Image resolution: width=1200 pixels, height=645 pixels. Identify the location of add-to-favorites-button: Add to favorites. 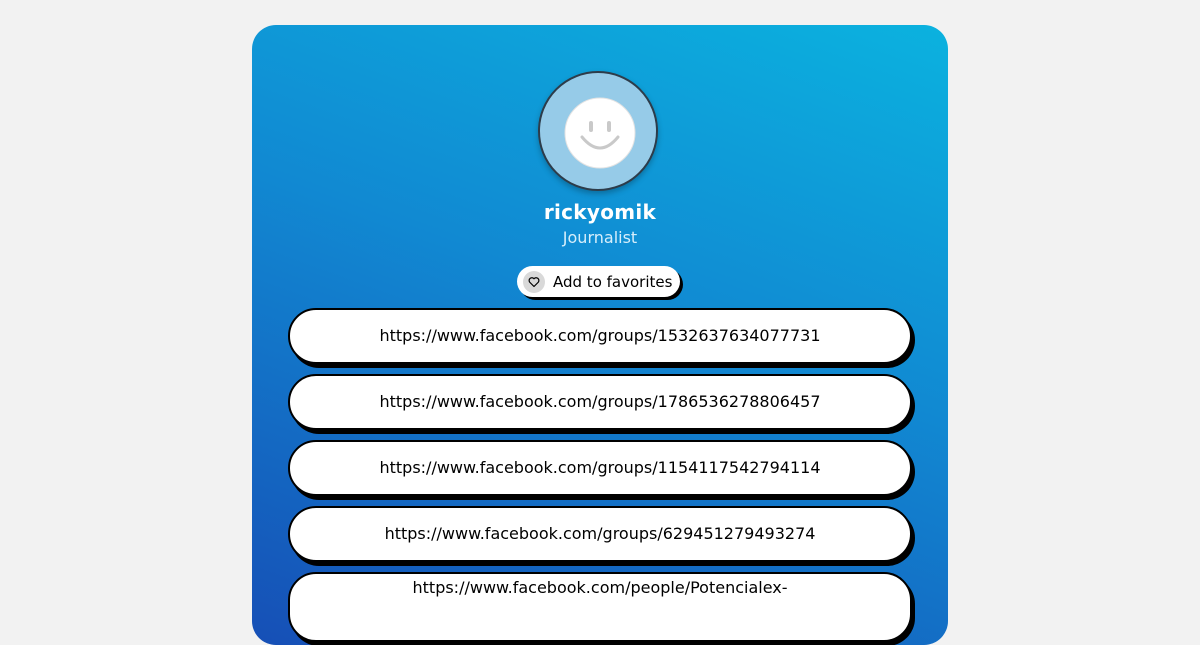
(599, 281).